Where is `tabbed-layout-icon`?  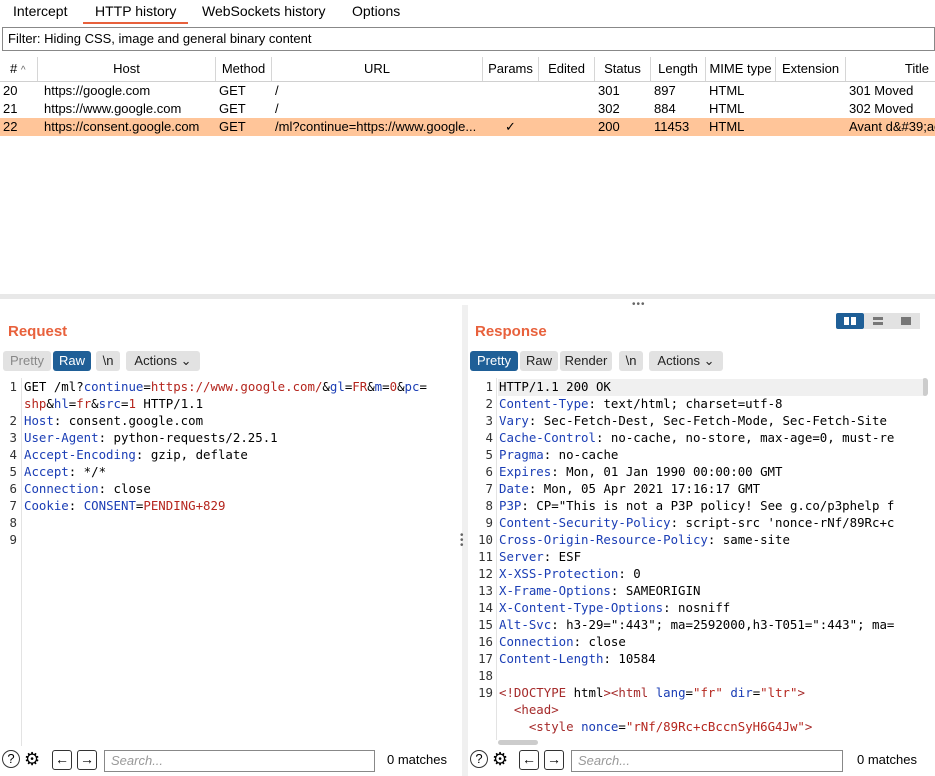
tabbed-layout-icon is located at coordinates (906, 321).